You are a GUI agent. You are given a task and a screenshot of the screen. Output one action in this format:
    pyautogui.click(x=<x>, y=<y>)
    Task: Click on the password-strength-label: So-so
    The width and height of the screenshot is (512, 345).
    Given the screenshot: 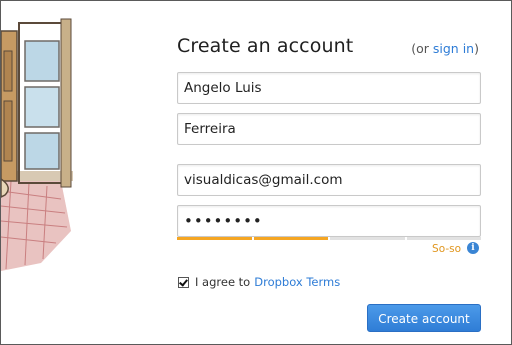 What is the action you would take?
    pyautogui.click(x=446, y=249)
    